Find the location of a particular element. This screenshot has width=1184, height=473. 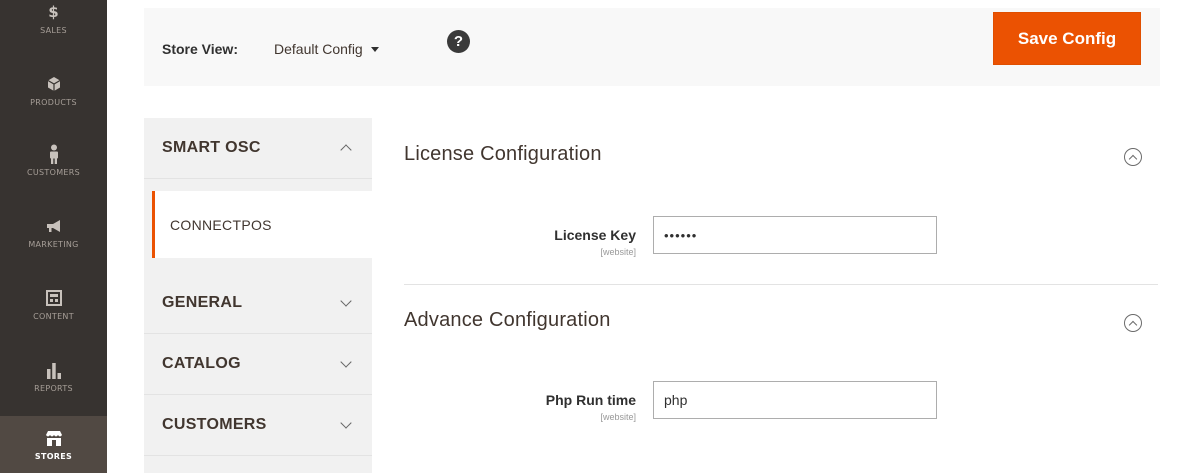

menu-item-stores: Stores is located at coordinates (53, 444).